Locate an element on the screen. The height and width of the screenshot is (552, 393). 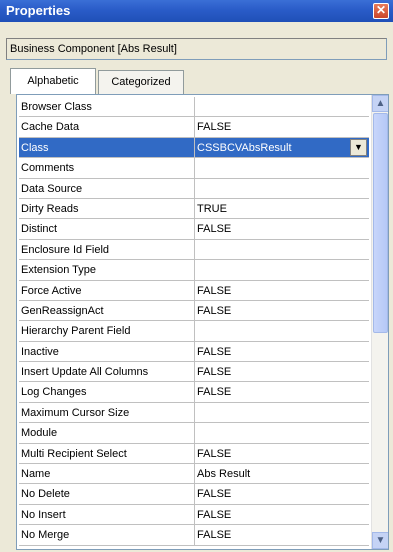
property-name: Data Source is located at coordinates (107, 188).